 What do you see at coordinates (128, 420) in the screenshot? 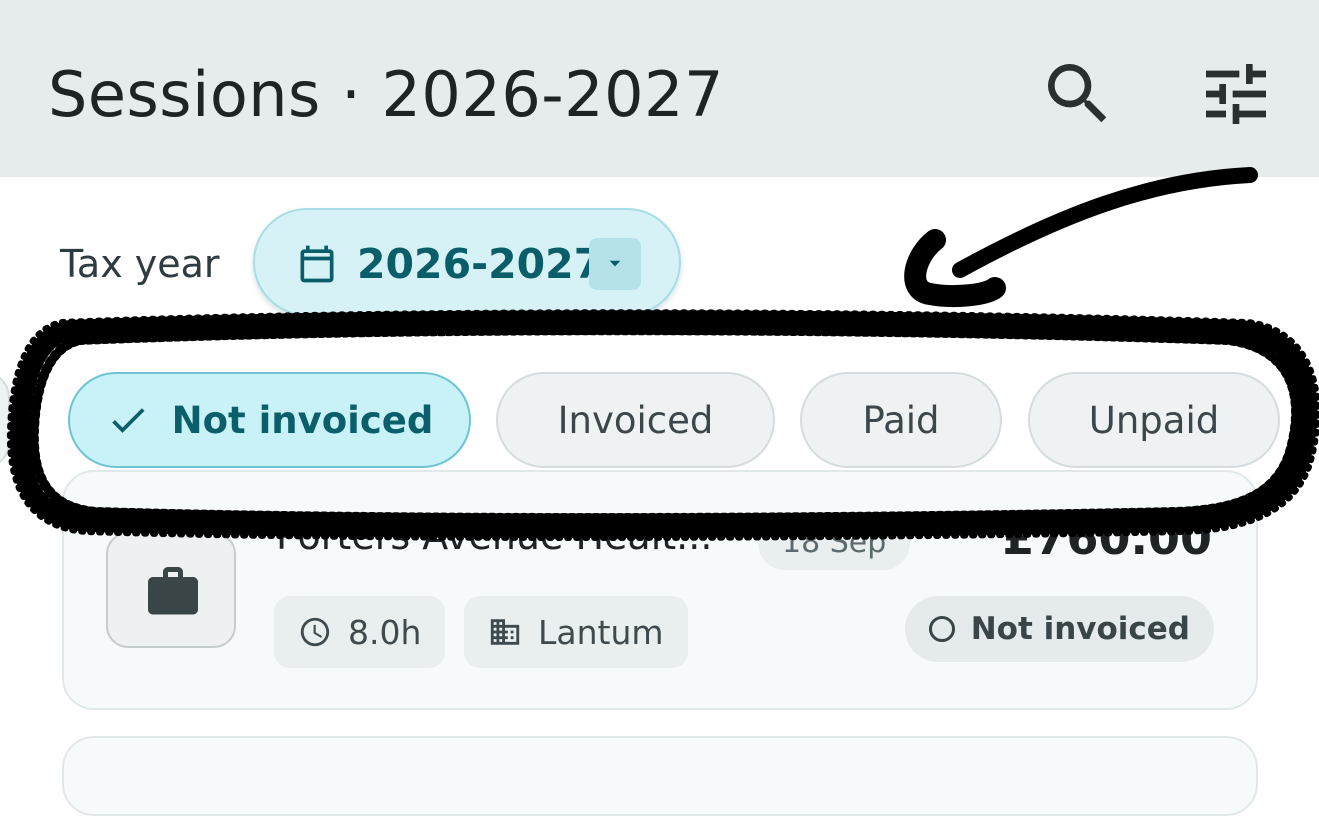
I see `check-icon` at bounding box center [128, 420].